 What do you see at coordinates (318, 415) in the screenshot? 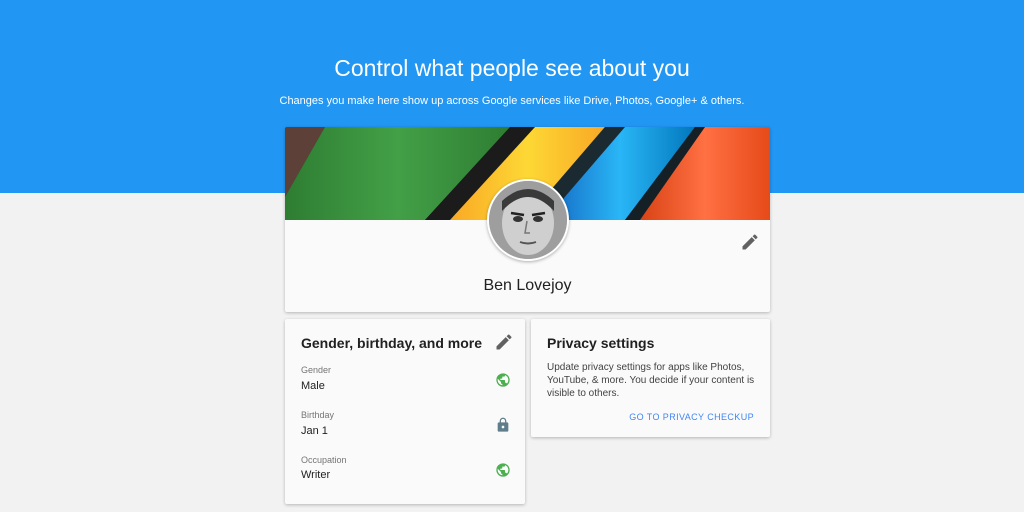
I see `birthday-label: Birthday` at bounding box center [318, 415].